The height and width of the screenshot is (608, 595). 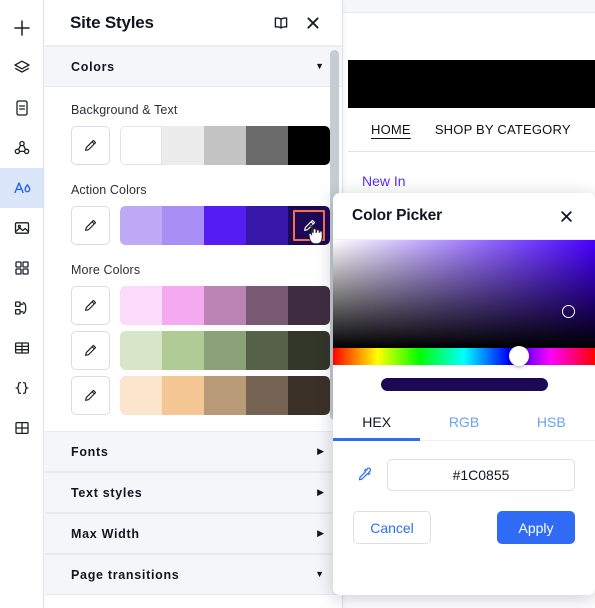 I want to click on swatches-background-text, so click(x=225, y=145).